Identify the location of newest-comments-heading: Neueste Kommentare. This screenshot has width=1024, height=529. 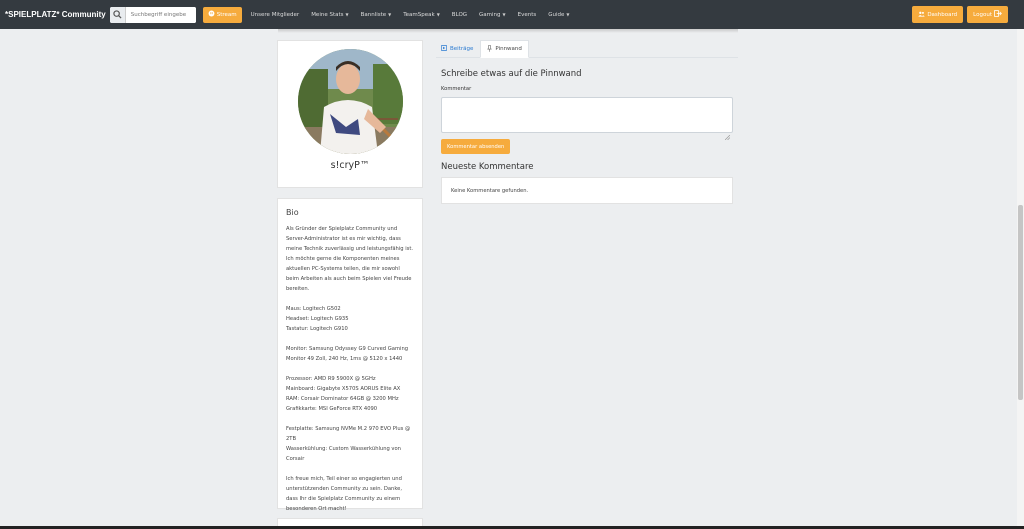
(487, 167).